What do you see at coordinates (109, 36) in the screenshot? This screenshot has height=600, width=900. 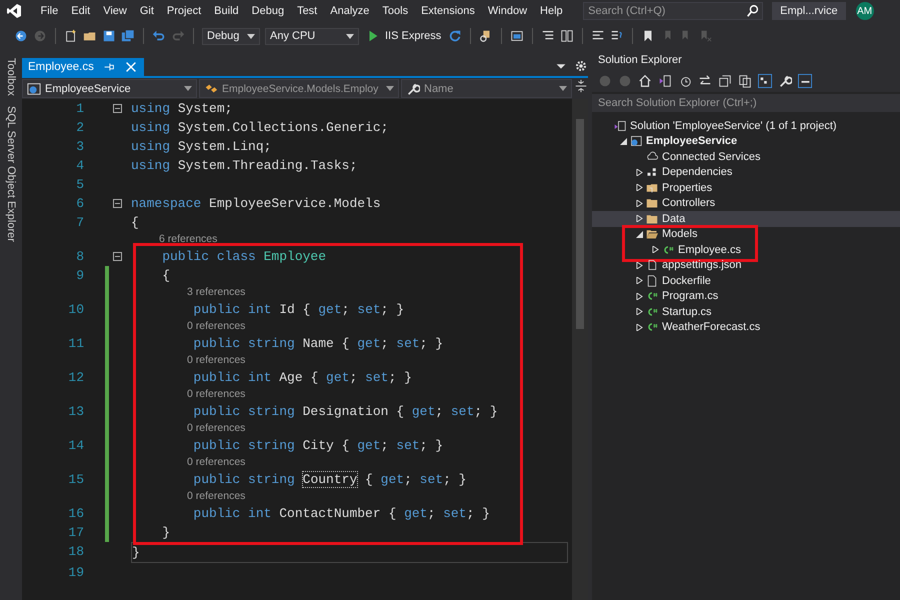 I see `save-icon` at bounding box center [109, 36].